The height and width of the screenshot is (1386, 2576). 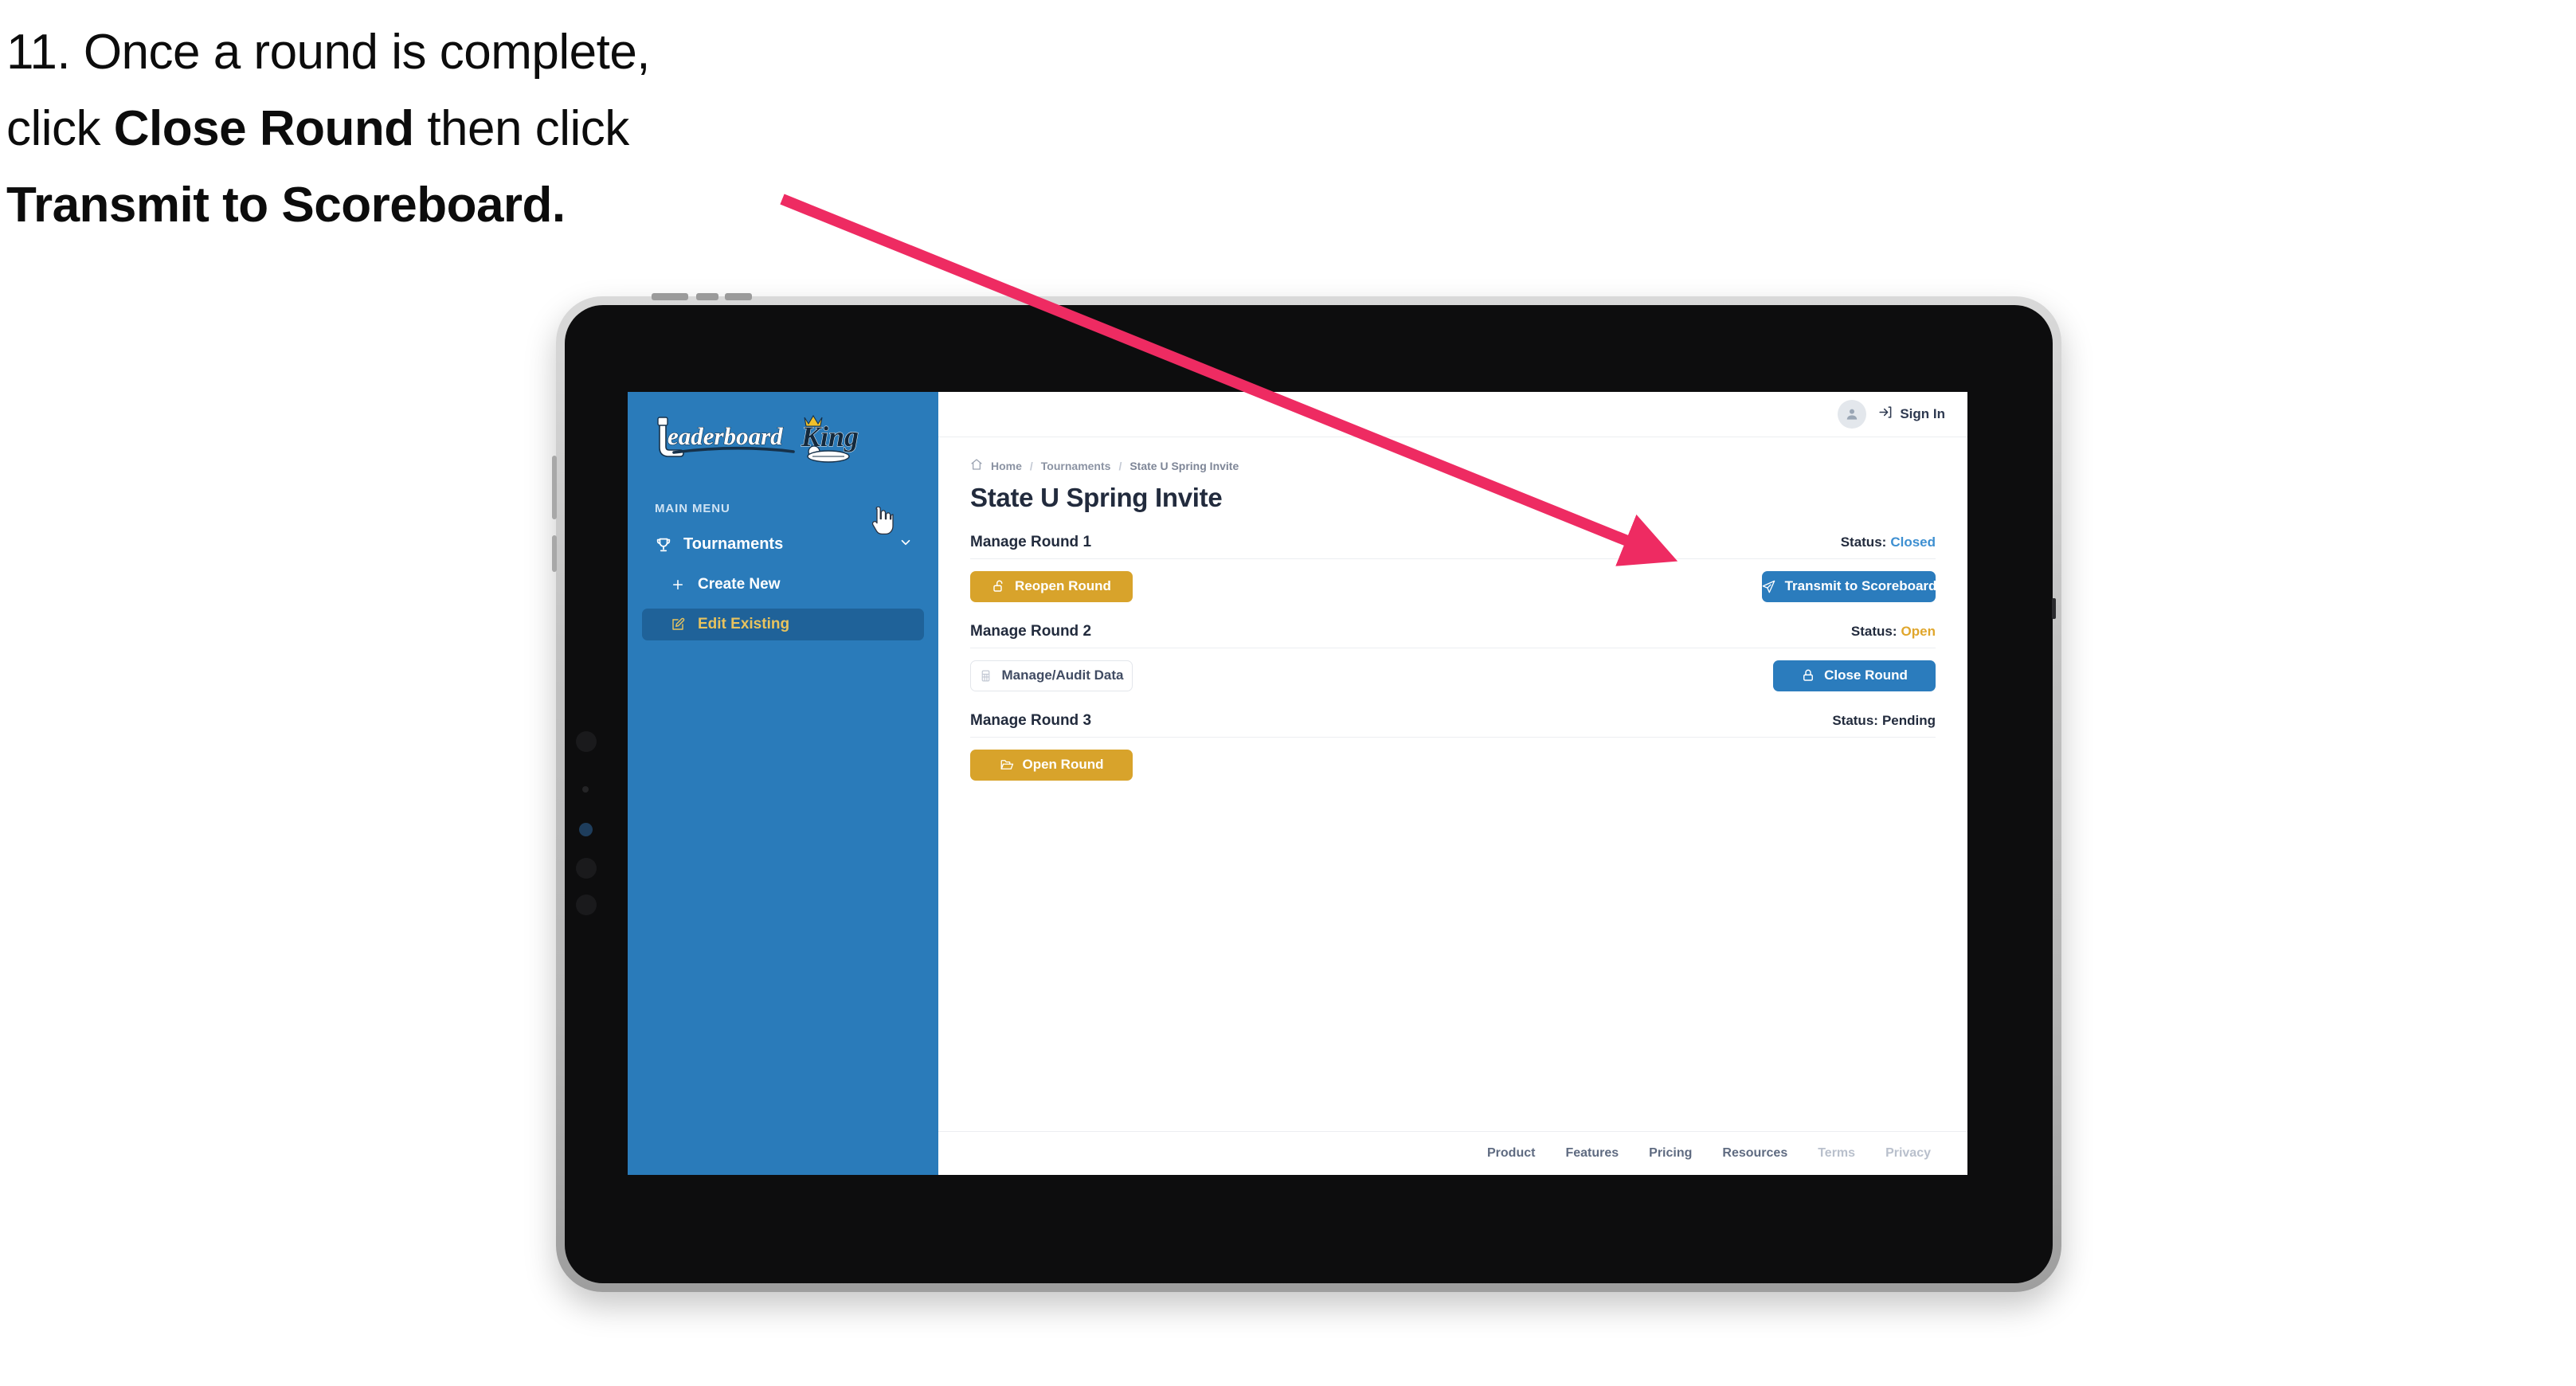 What do you see at coordinates (677, 624) in the screenshot?
I see `edit-square-icon` at bounding box center [677, 624].